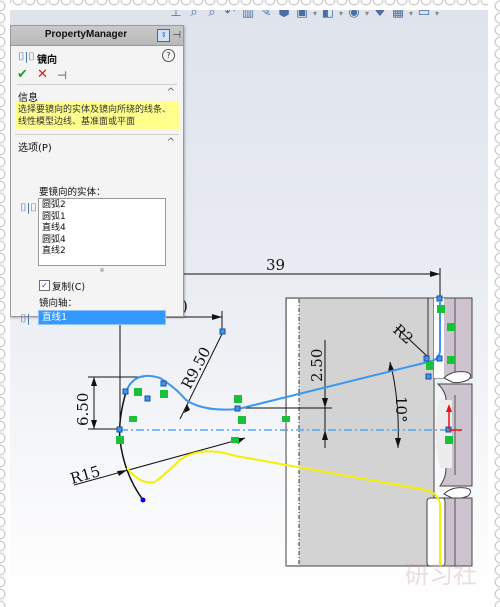 The image size is (500, 607). I want to click on groove-lower, so click(457, 493).